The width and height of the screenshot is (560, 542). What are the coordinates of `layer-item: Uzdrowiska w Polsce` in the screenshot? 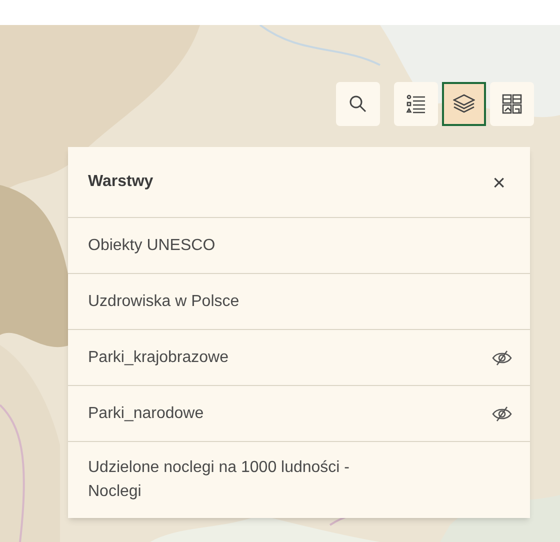 It's located at (299, 302).